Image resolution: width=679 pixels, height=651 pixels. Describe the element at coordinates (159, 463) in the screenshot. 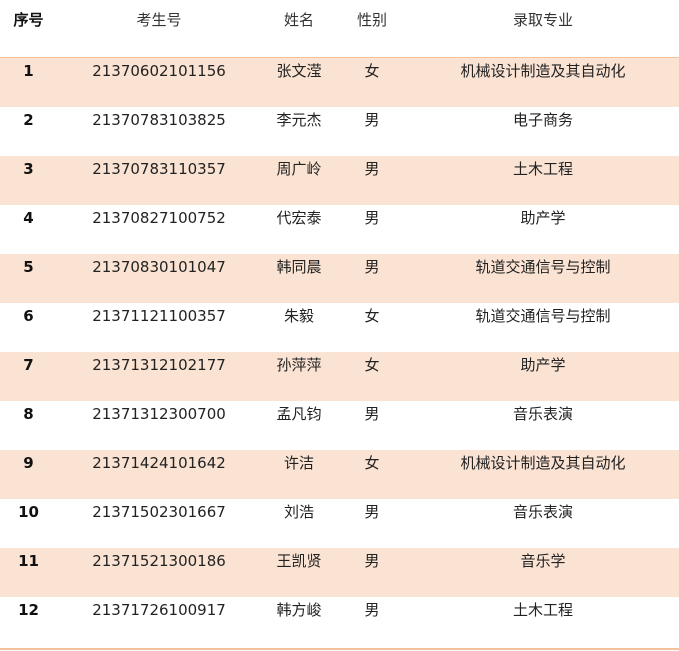

I see `cell-exam-no: 21371424101642` at that location.